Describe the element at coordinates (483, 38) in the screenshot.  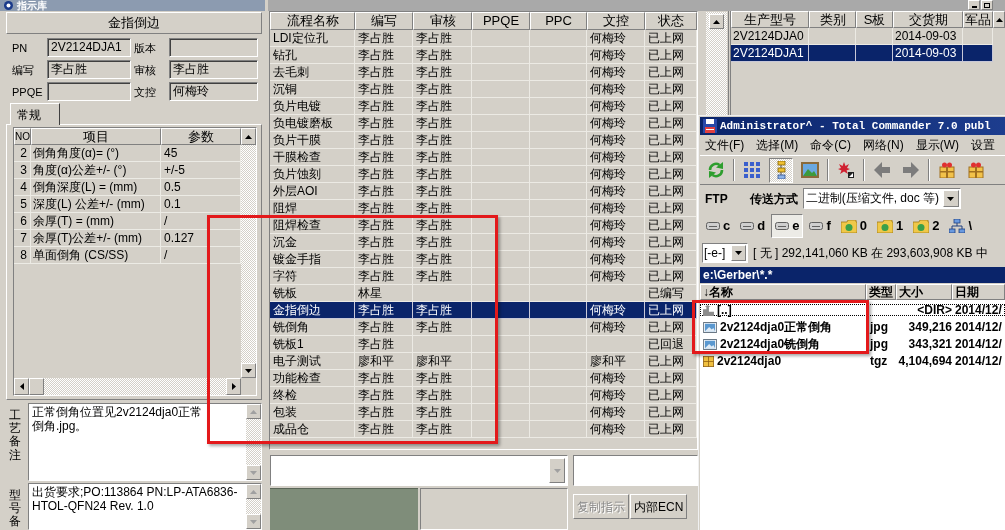
I see `table-row: LDI定位孔 李占胜 李占胜 何梅玲 已上网` at that location.